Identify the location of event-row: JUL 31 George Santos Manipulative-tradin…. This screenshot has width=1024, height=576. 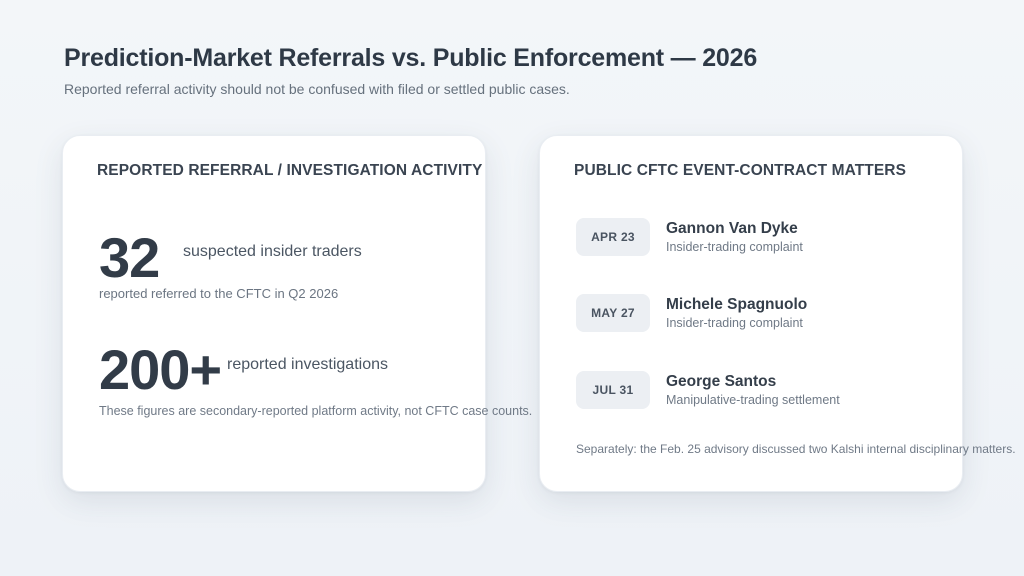
(756, 391).